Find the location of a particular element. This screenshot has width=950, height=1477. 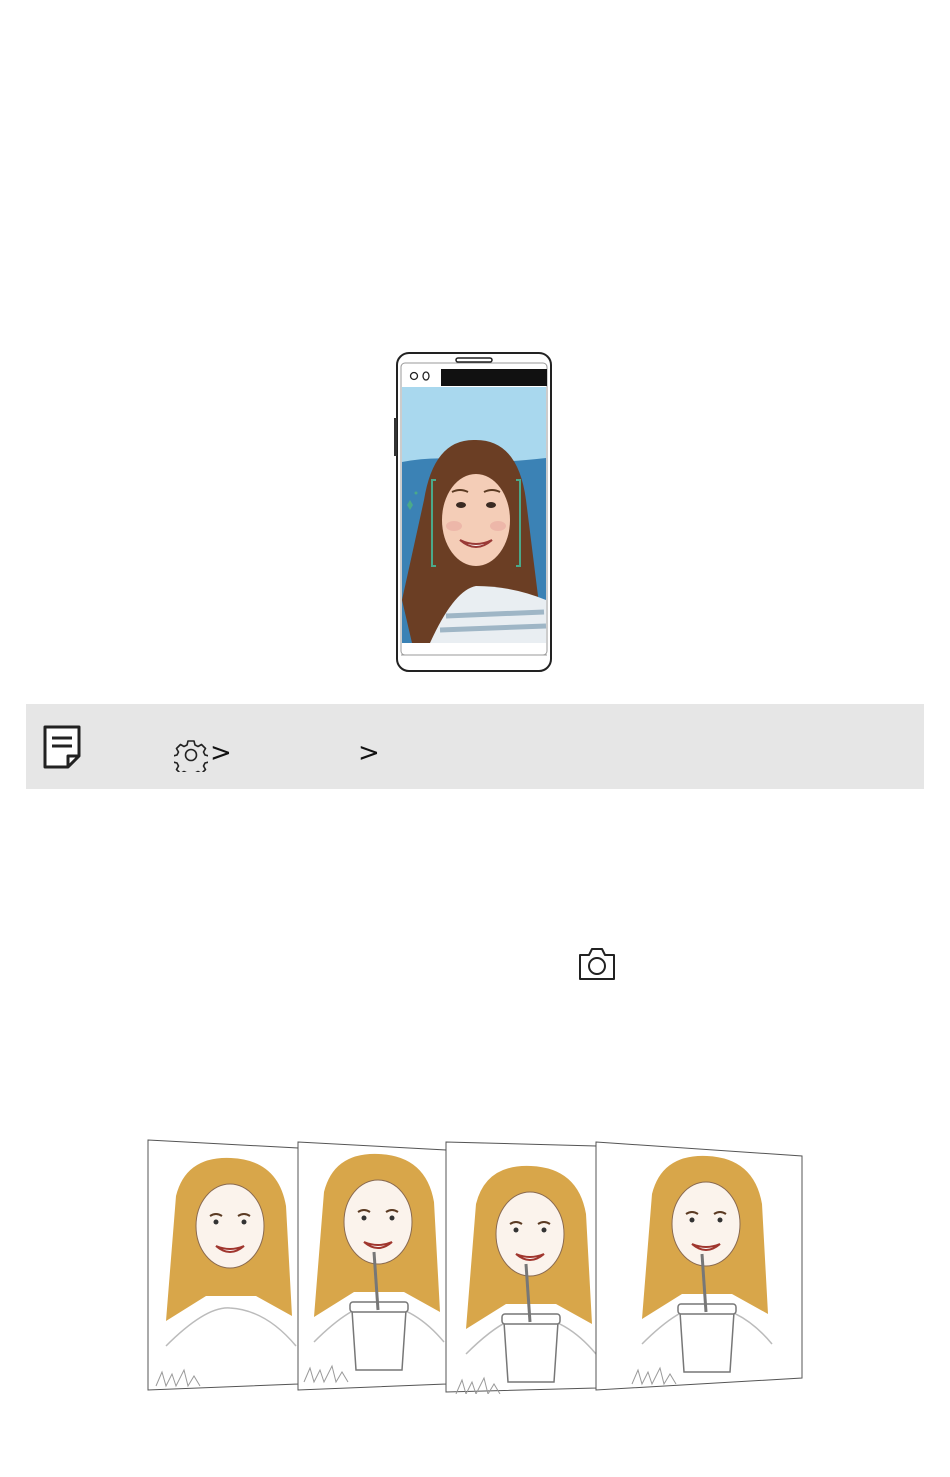

note-bar: > > is located at coordinates (475, 746).